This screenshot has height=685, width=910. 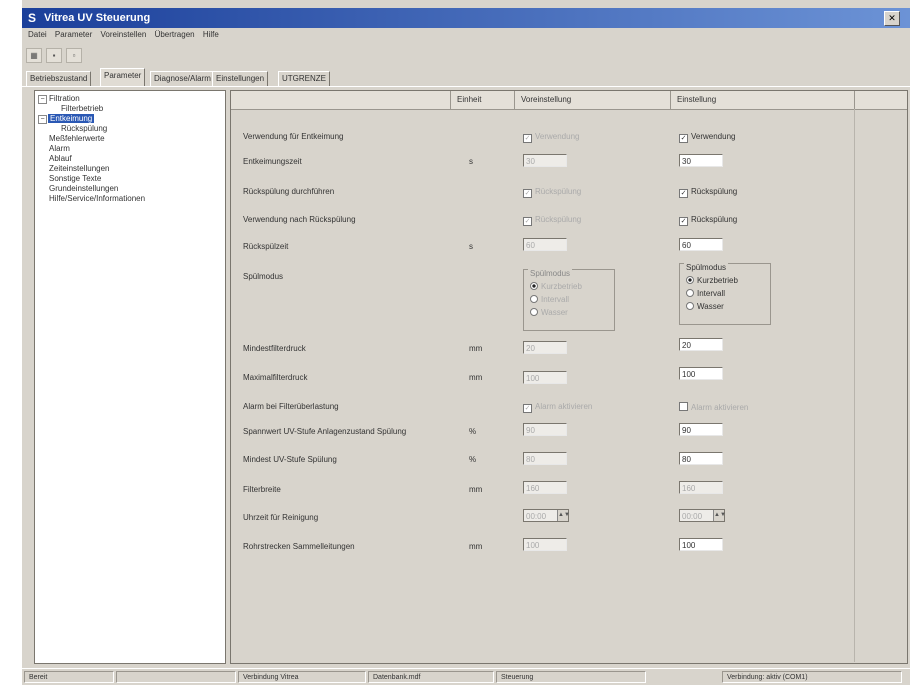 I want to click on default-value: 90, so click(x=545, y=429).